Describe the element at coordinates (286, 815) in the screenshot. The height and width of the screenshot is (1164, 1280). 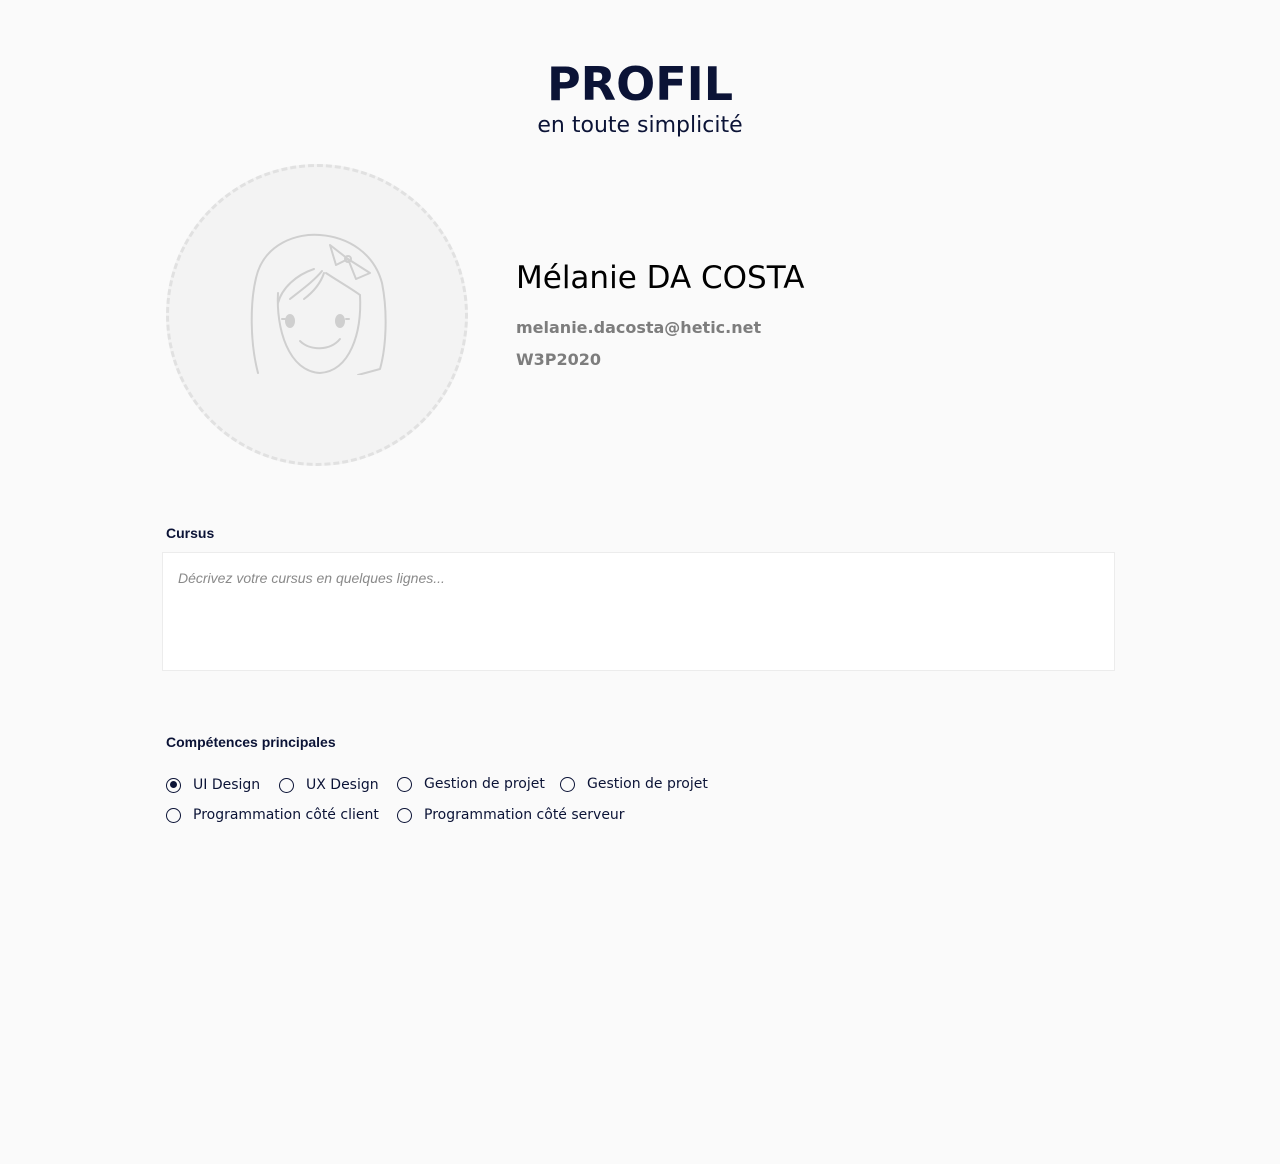
I see `skill-label: Programmation côté client` at that location.